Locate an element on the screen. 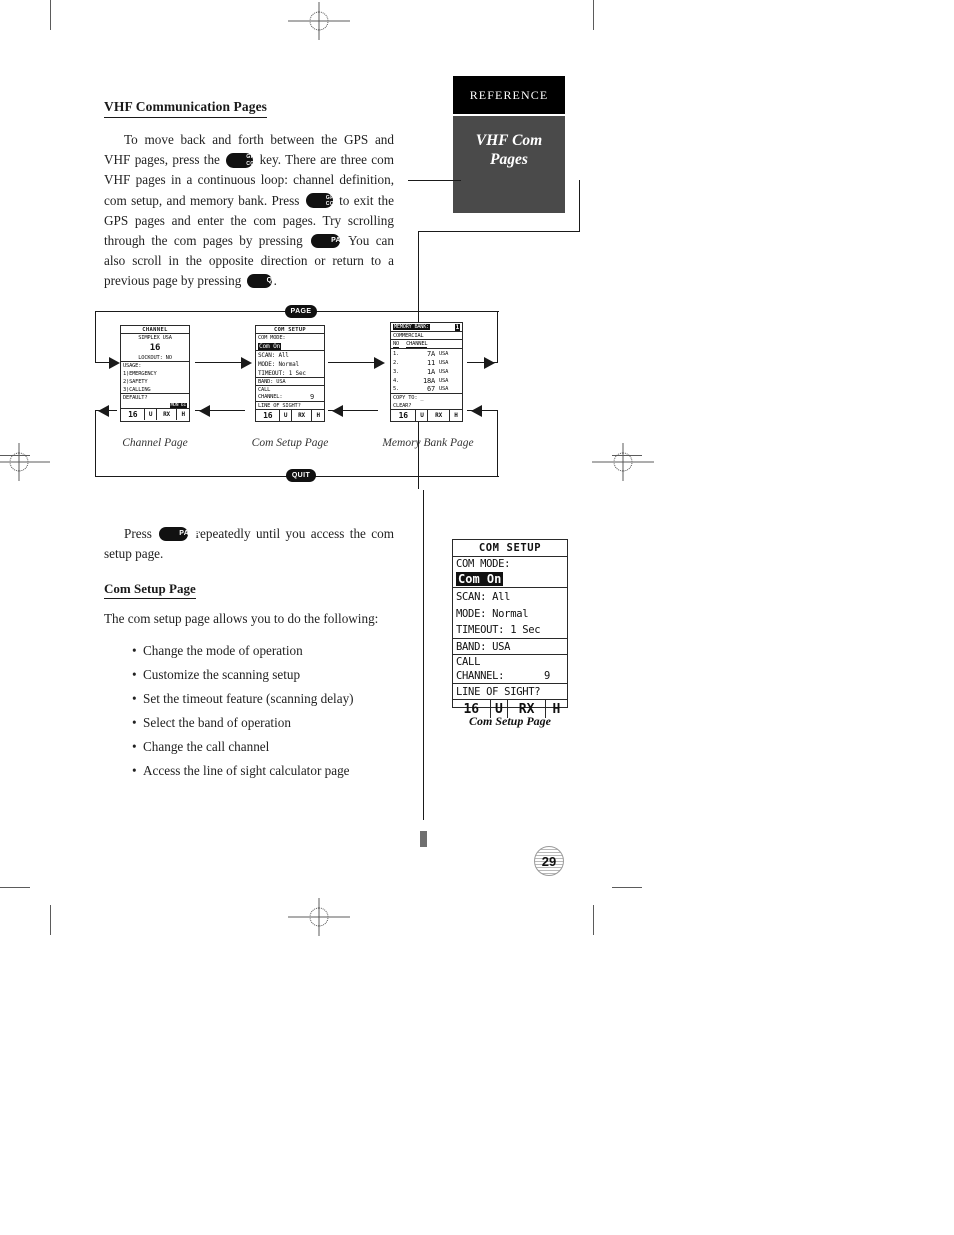  chapter-title-line1: VHF Com is located at coordinates (509, 140).